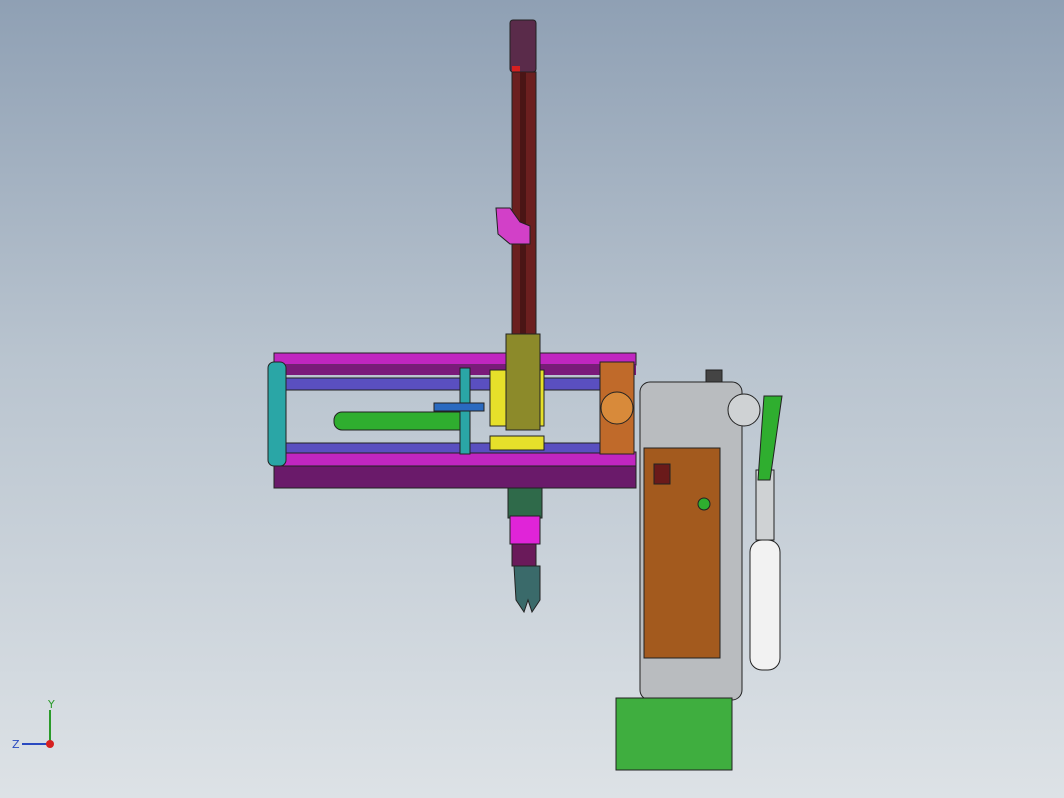  What do you see at coordinates (516, 69) in the screenshot?
I see `arm-top-marker` at bounding box center [516, 69].